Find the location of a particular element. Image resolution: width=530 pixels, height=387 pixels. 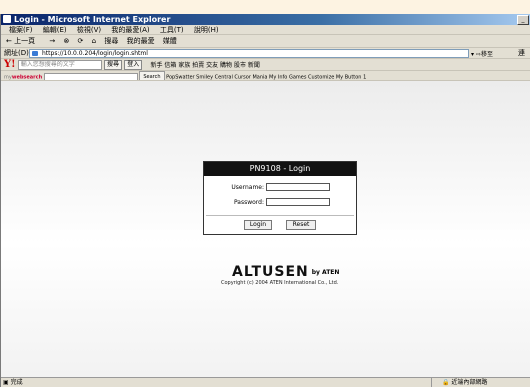

menu-bar: 檔案(F) 編輯(E) 檢視(V) 我的最愛(A) 工具(T) 說明(H) is located at coordinates (265, 30).